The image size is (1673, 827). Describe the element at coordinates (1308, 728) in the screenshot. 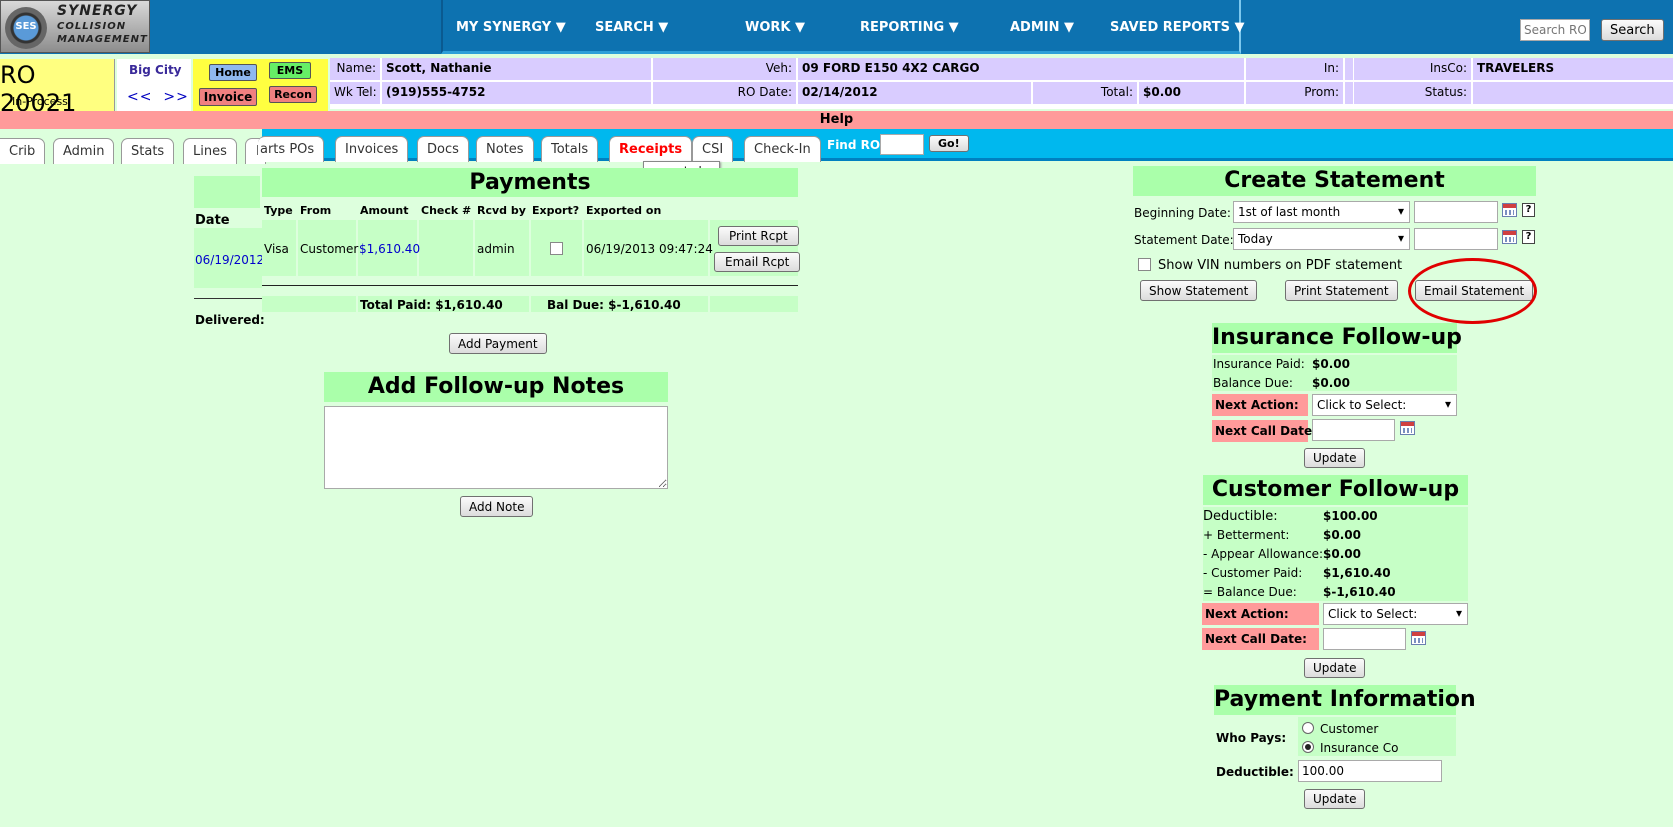

I see `who-pays-customer-radio` at that location.